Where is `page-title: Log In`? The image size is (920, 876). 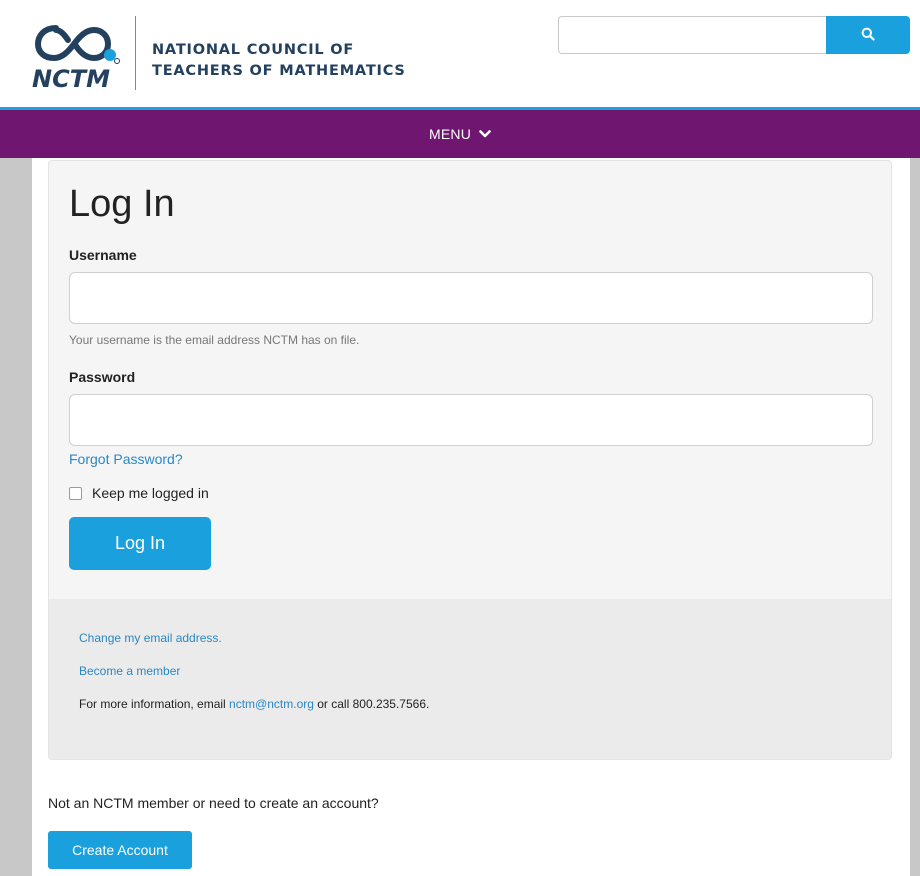 page-title: Log In is located at coordinates (122, 204).